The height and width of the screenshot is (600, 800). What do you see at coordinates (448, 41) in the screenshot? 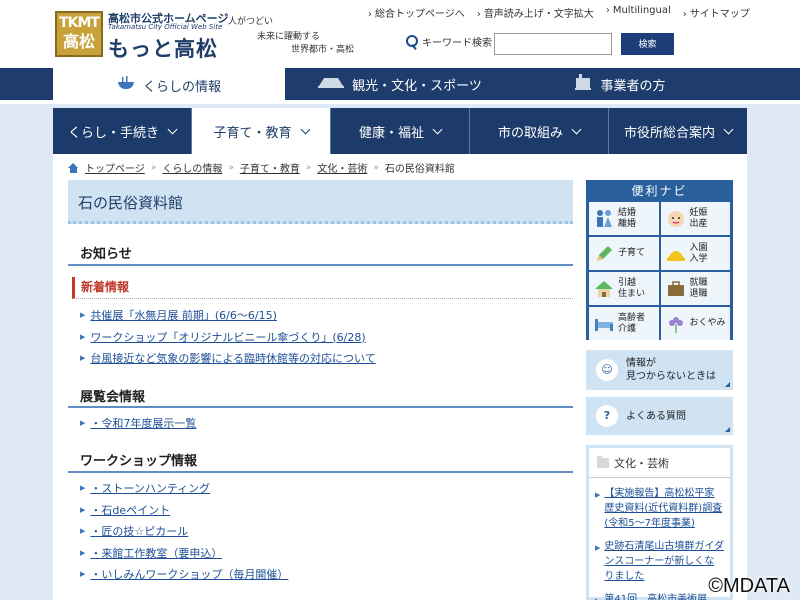
I see `search-label: キーワード検索` at bounding box center [448, 41].